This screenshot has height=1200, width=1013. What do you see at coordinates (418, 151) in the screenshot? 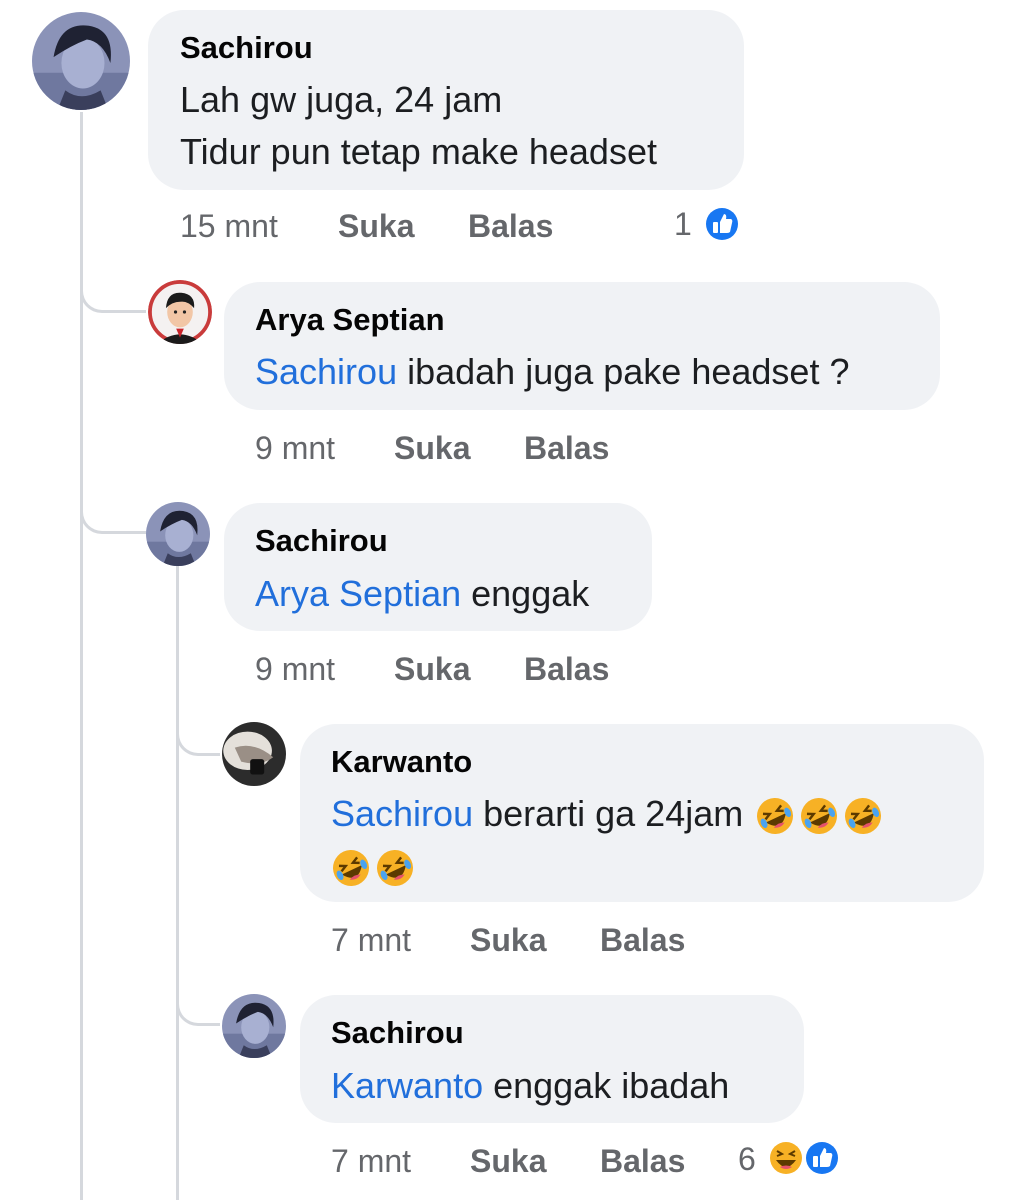
I see `comment-text: Tidur pun tetap make headset` at bounding box center [418, 151].